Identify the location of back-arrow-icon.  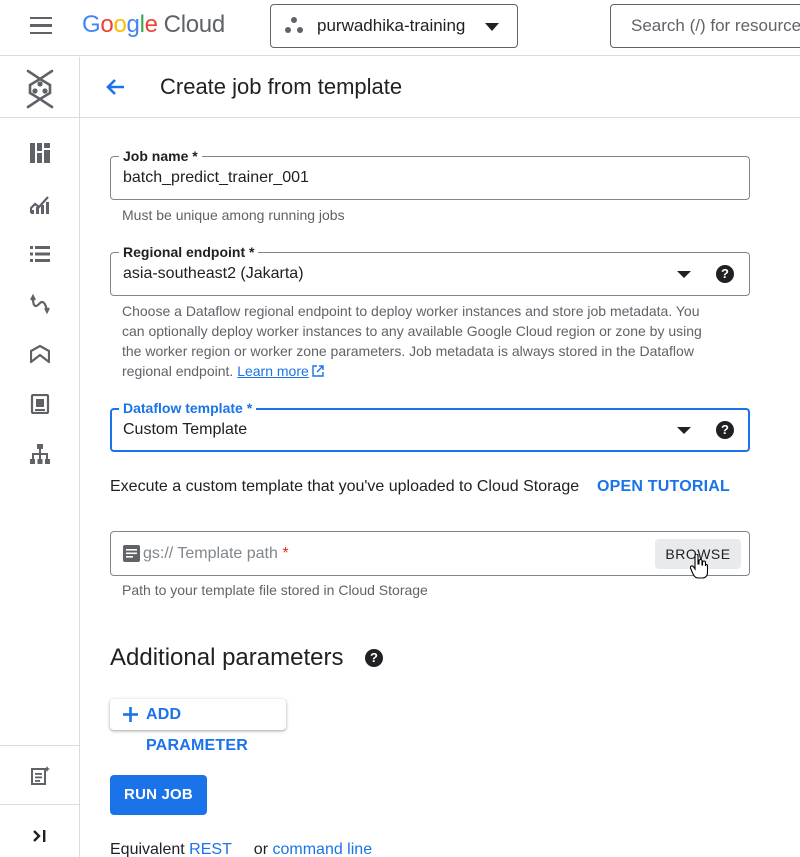
(116, 87).